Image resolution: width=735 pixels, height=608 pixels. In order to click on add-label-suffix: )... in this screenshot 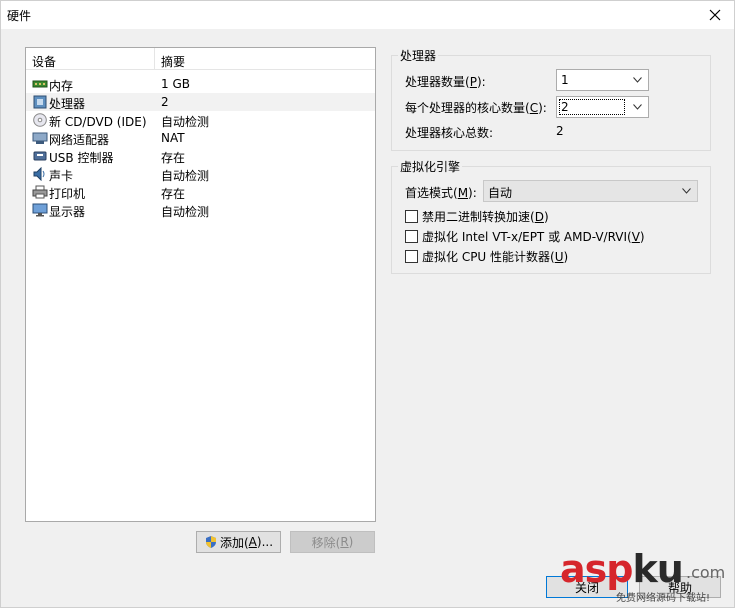, I will do `click(265, 542)`.